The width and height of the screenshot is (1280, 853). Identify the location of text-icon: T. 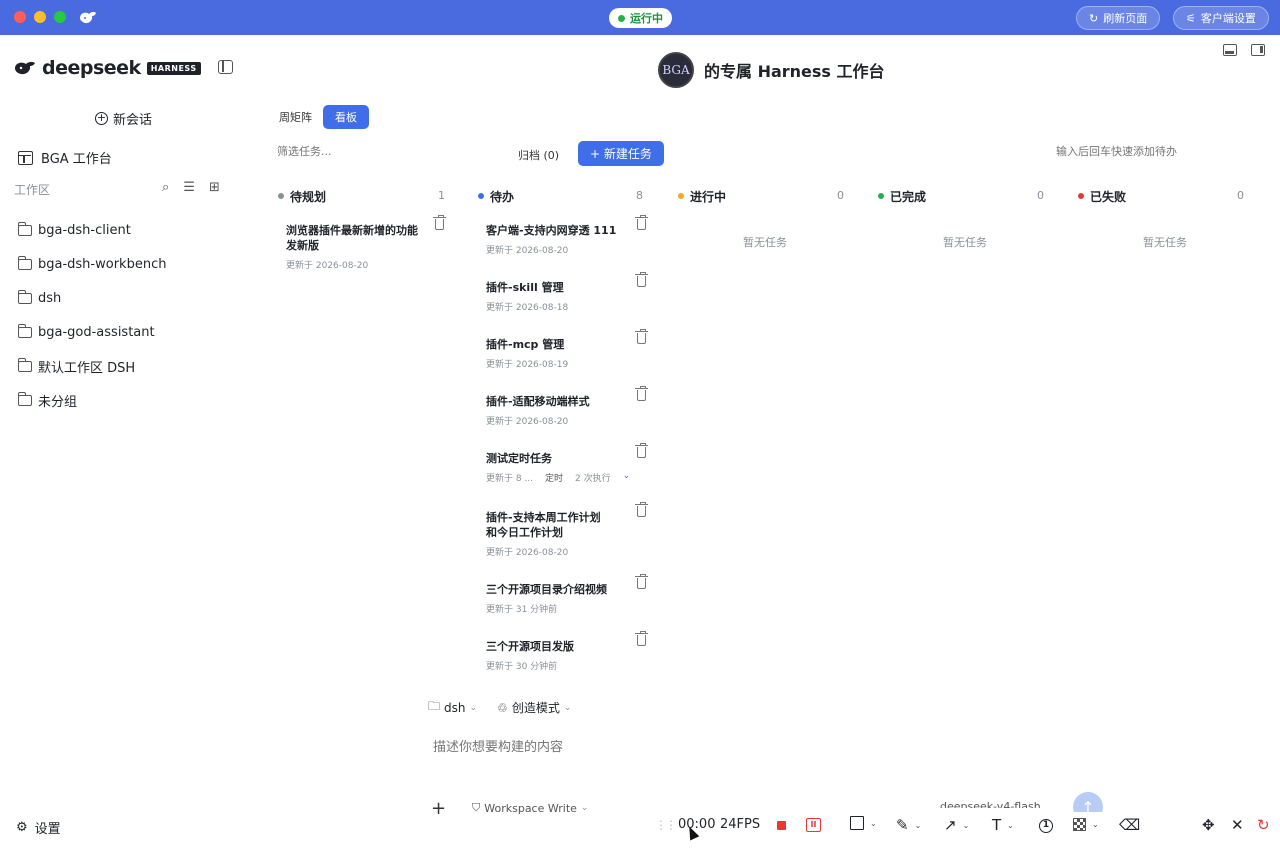
(997, 825).